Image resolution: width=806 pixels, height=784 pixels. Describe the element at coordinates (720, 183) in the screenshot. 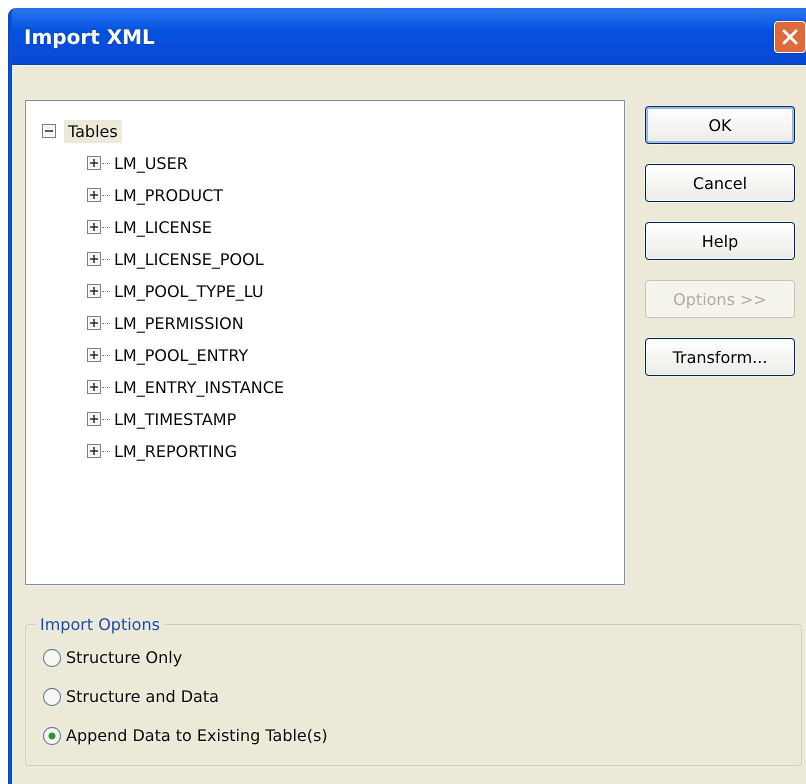

I see `dialog-button: Cancel` at that location.